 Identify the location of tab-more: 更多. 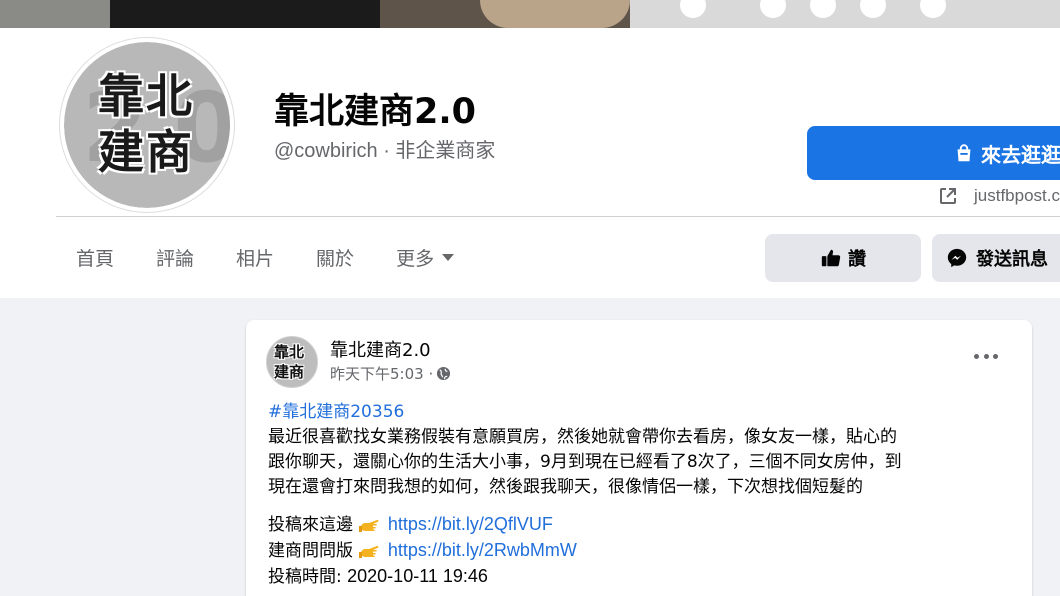
(425, 257).